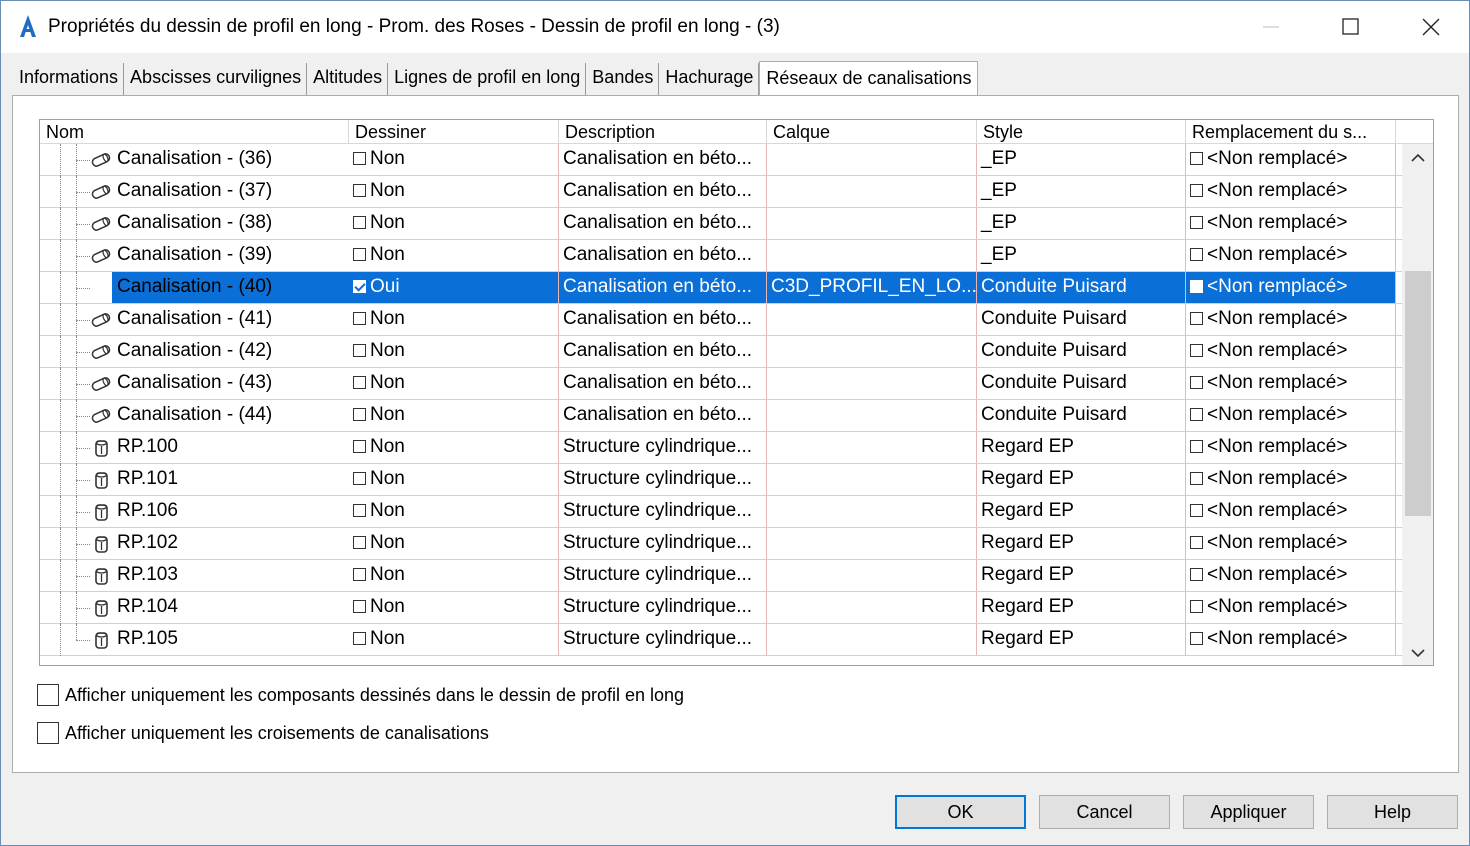  I want to click on cell-nom: Canalisation - (40), so click(230, 287).